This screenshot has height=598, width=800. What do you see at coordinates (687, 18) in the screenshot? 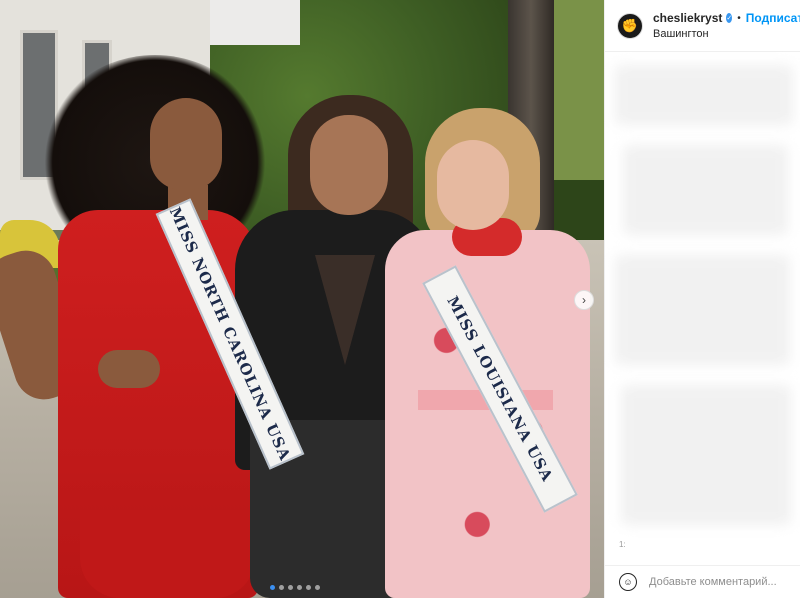
I see `username-link: chesliekryst` at bounding box center [687, 18].